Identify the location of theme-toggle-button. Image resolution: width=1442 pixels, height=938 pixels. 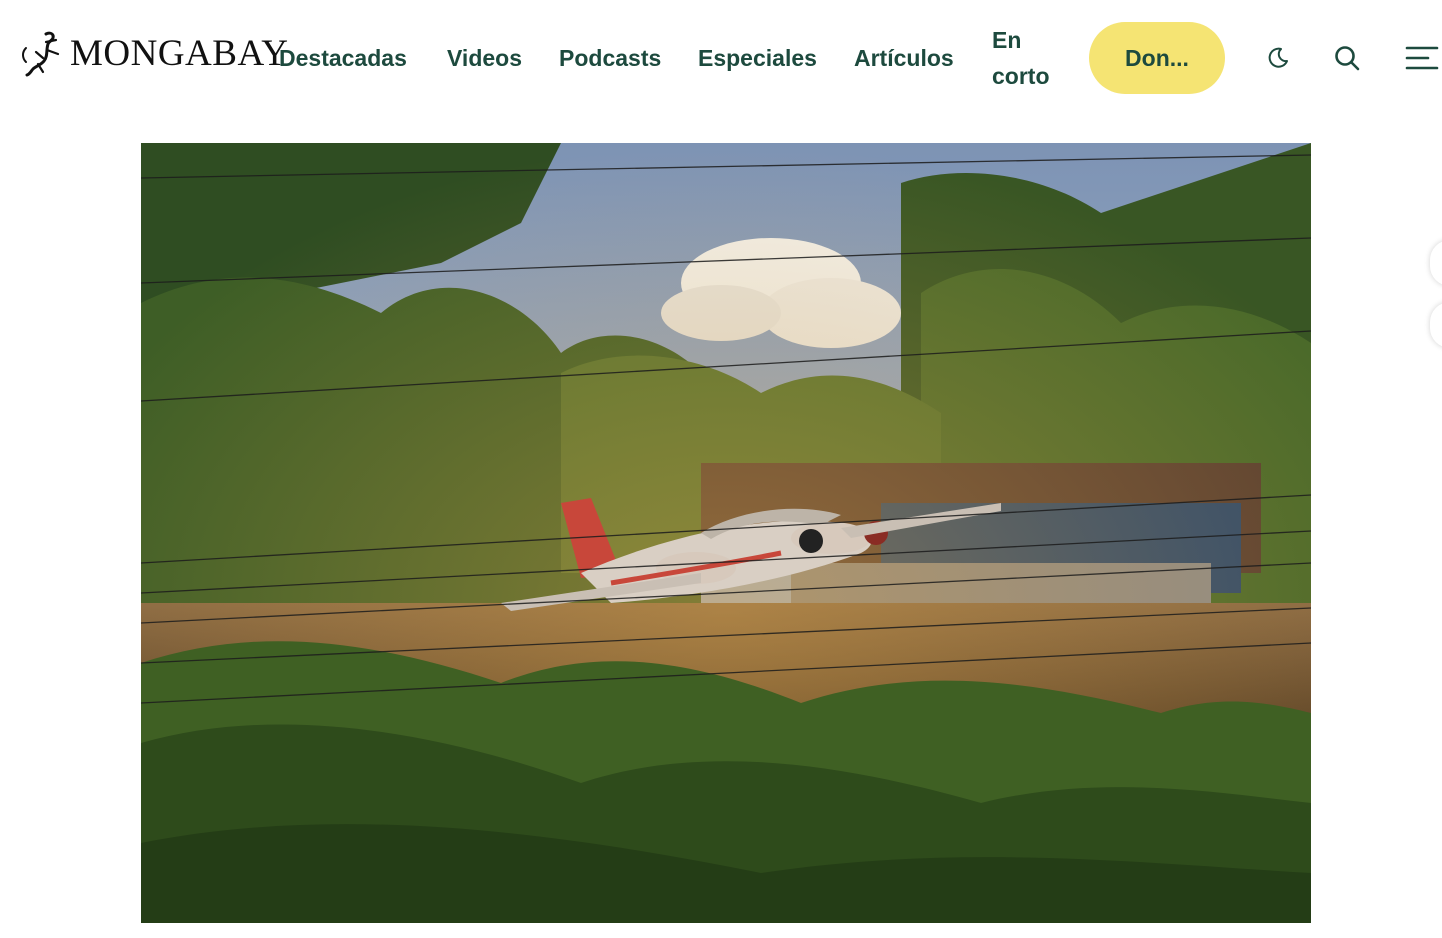
(1278, 58).